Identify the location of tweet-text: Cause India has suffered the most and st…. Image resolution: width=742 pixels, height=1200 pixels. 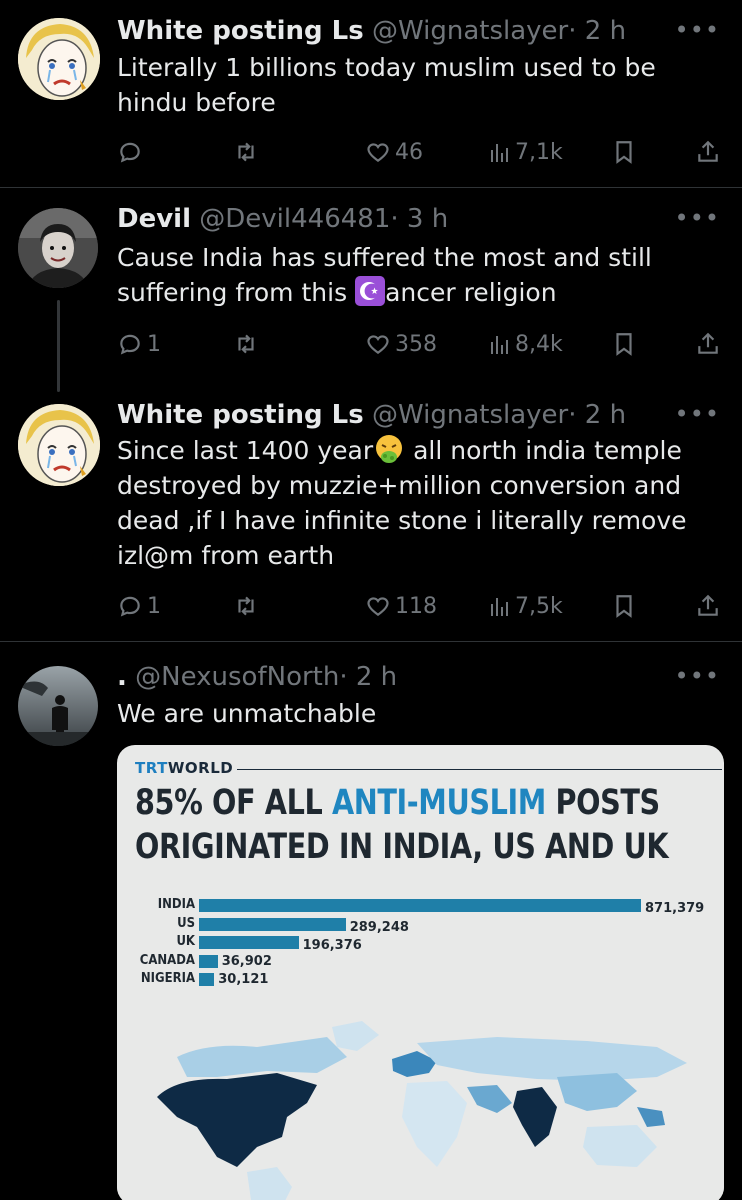
(417, 275).